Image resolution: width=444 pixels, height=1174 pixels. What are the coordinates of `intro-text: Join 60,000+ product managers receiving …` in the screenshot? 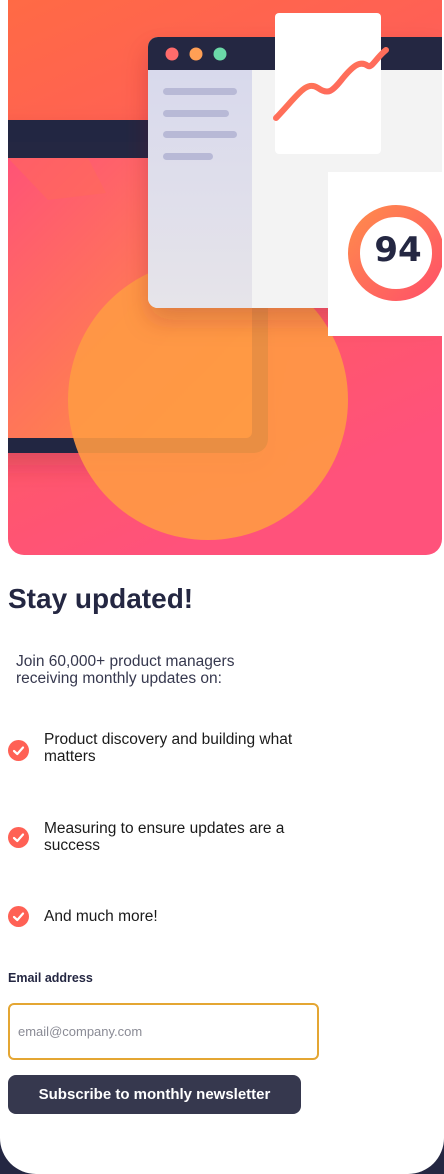 It's located at (125, 670).